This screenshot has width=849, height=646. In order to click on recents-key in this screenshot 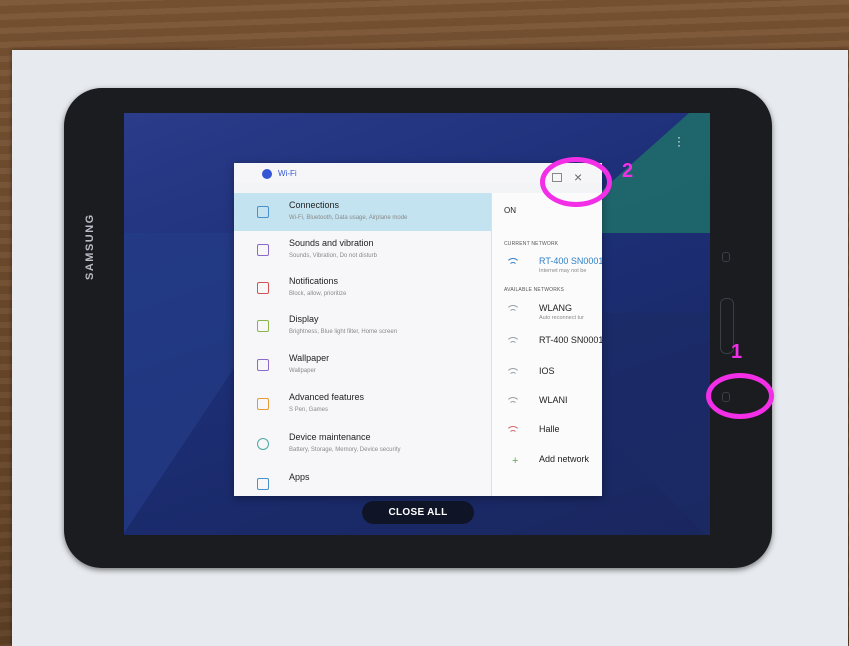, I will do `click(726, 257)`.